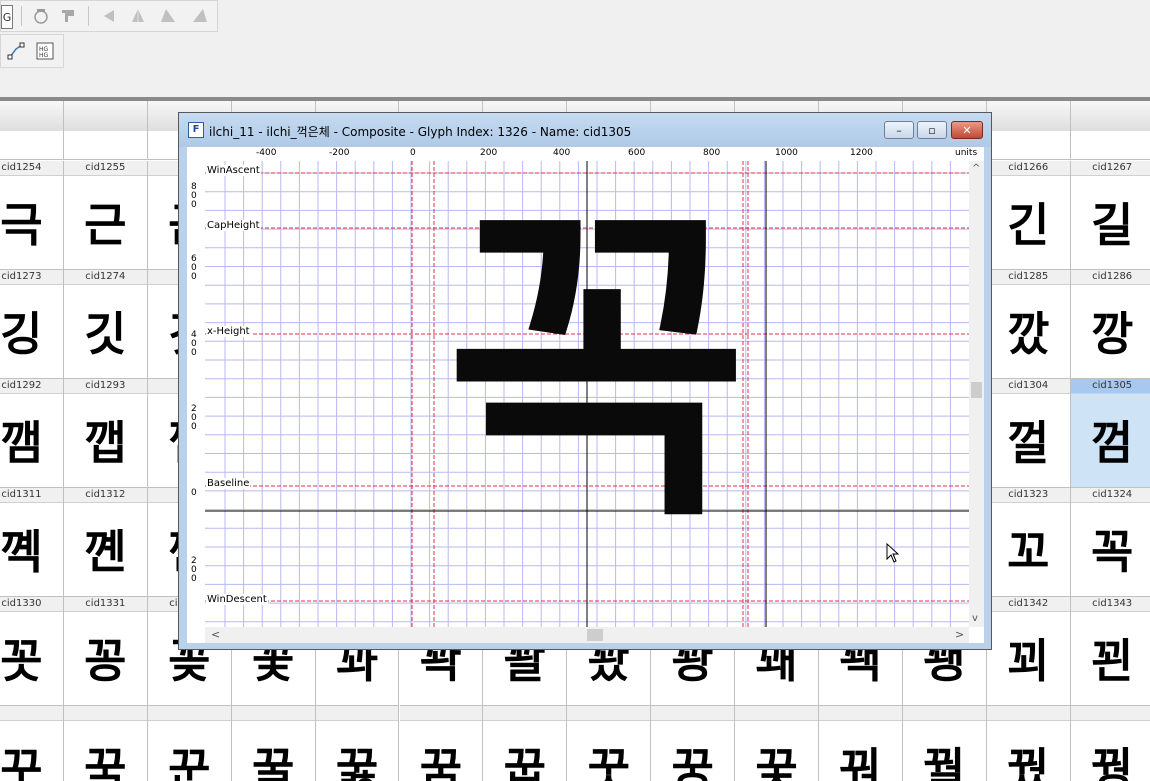 The width and height of the screenshot is (1150, 781). What do you see at coordinates (1110, 386) in the screenshot?
I see `glyph-cell-label: cid1305` at bounding box center [1110, 386].